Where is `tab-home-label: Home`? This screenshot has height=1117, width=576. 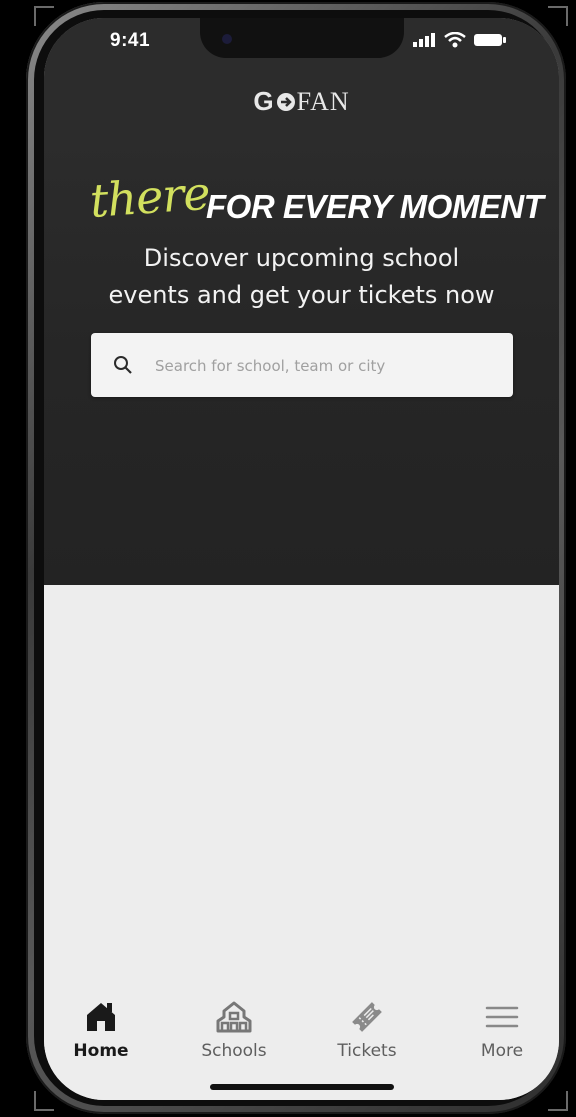 tab-home-label: Home is located at coordinates (101, 1051).